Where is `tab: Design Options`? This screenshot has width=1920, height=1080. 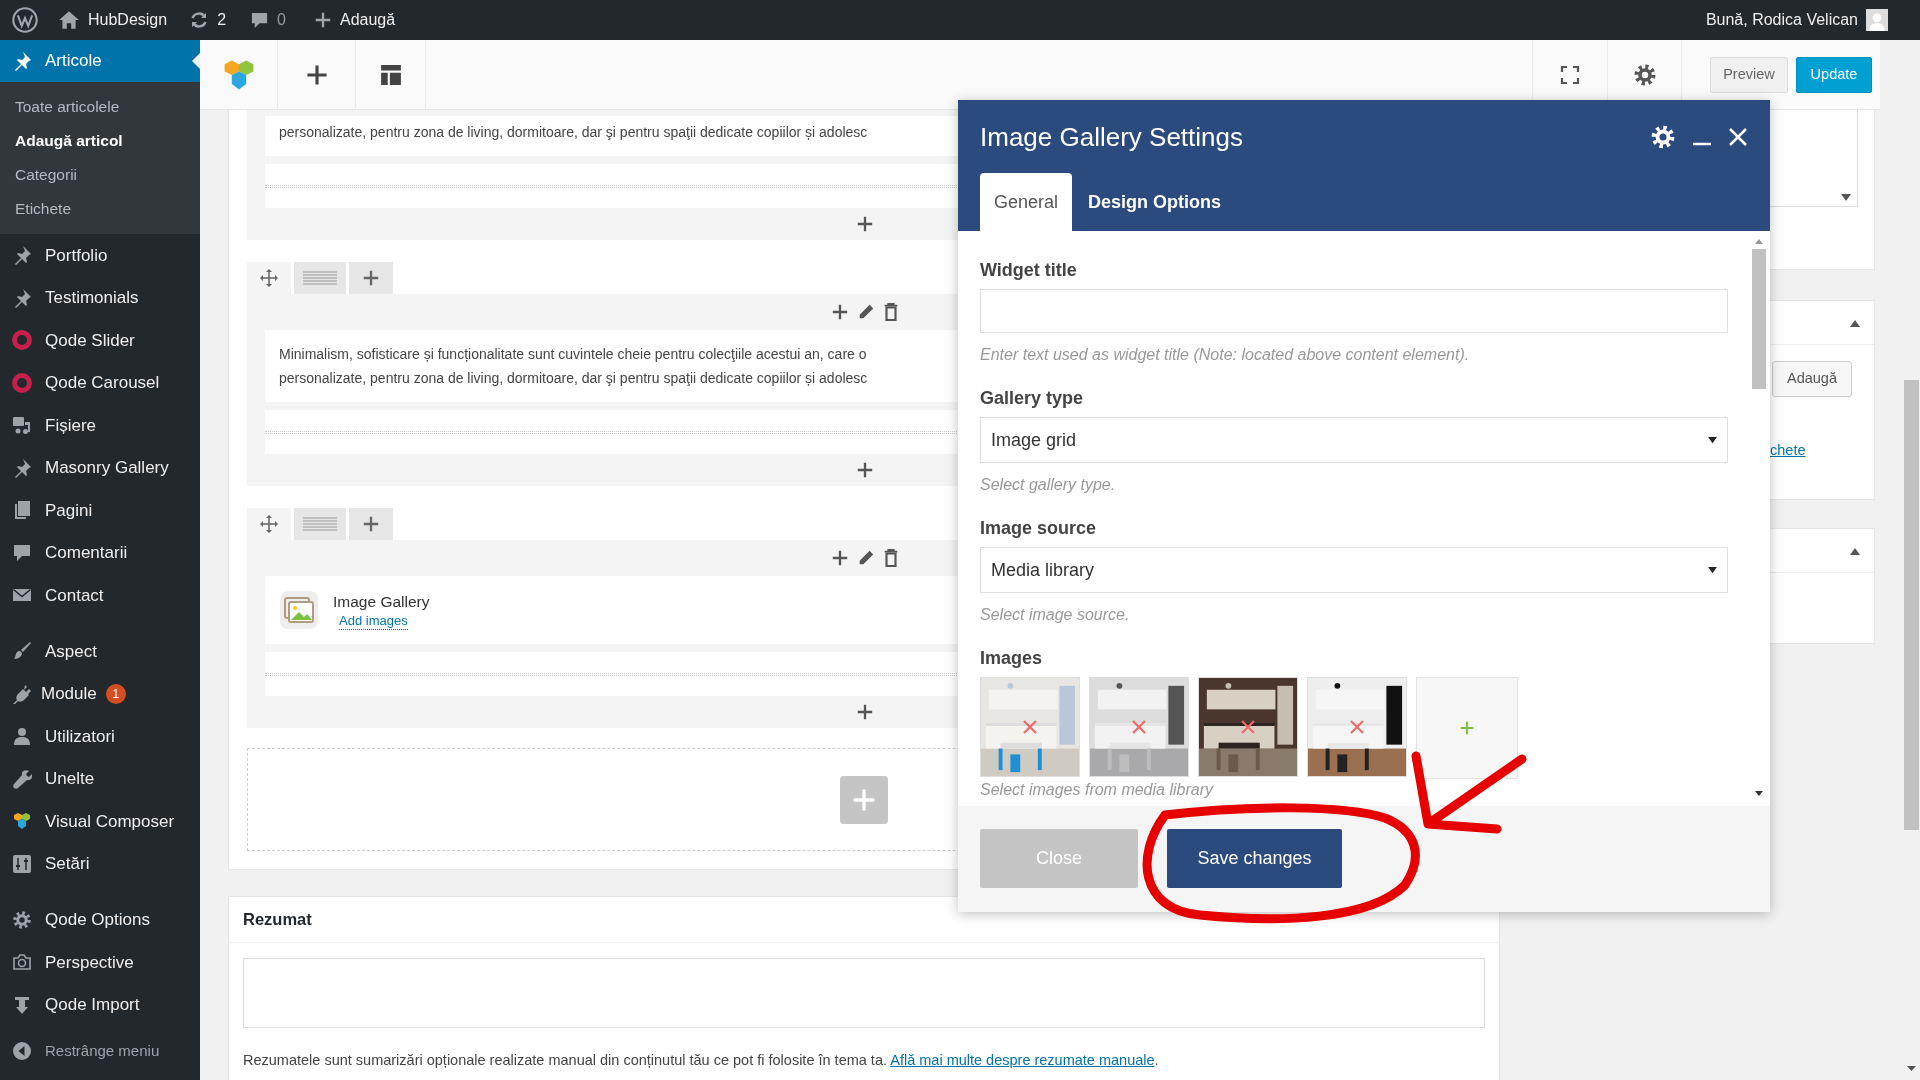 tab: Design Options is located at coordinates (1155, 202).